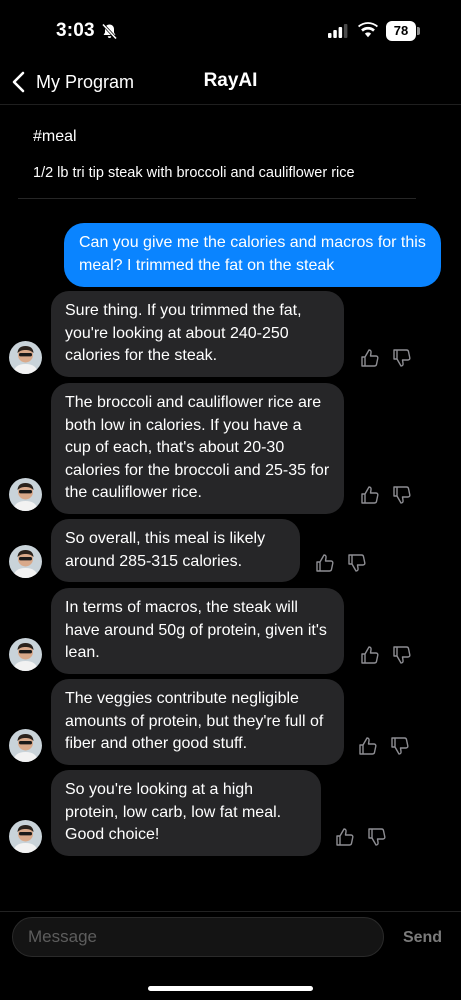 This screenshot has width=461, height=1000. I want to click on nav-bar: RayAI My Program, so click(230, 82).